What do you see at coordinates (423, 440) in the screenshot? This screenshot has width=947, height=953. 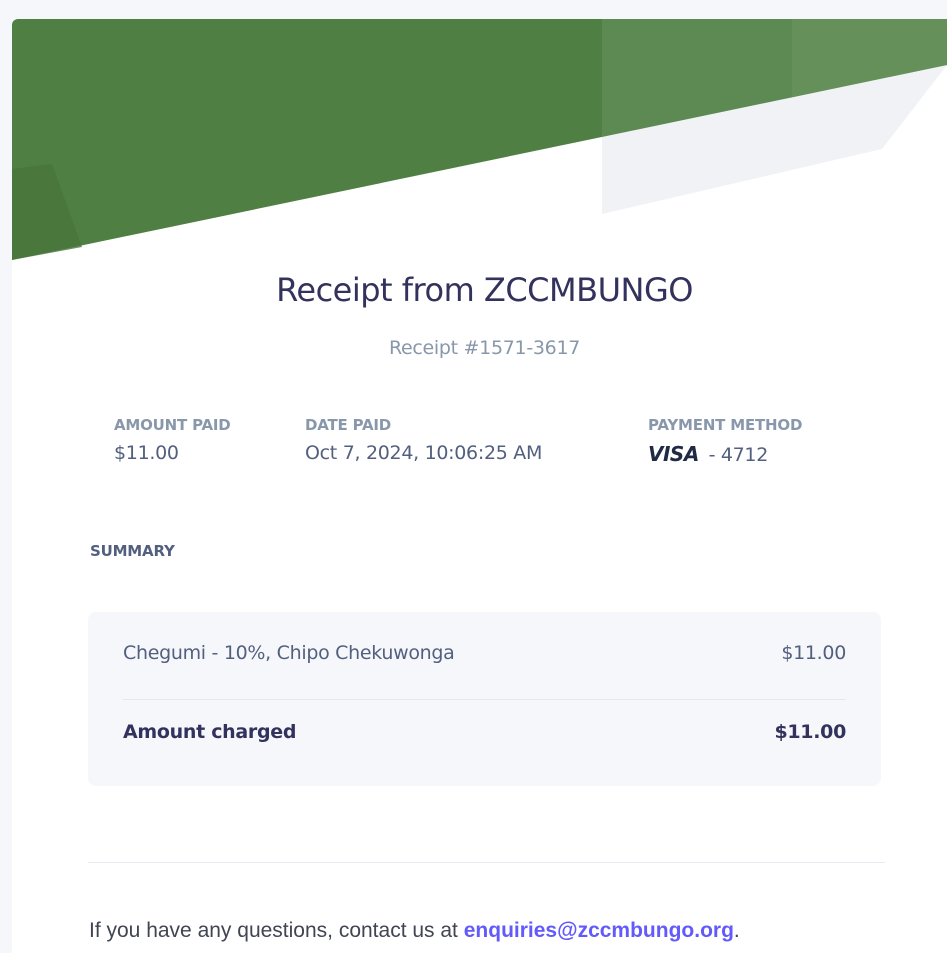 I see `date-paid-block: DATE PAID Oct 7, 2024, 10:06:25 AM` at bounding box center [423, 440].